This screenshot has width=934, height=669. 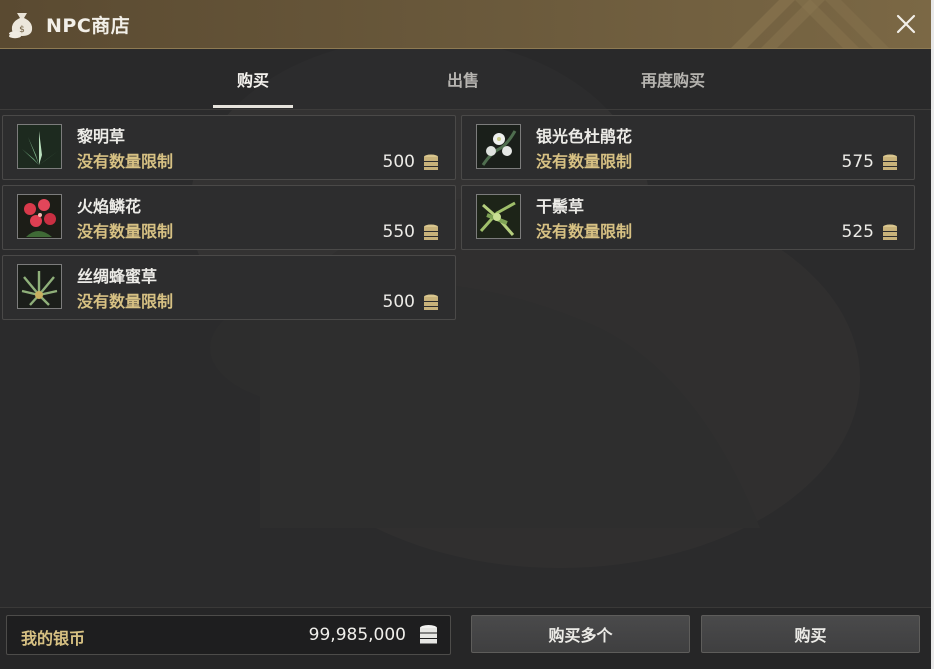 What do you see at coordinates (39, 216) in the screenshot?
I see `flame-scale-flower-icon` at bounding box center [39, 216].